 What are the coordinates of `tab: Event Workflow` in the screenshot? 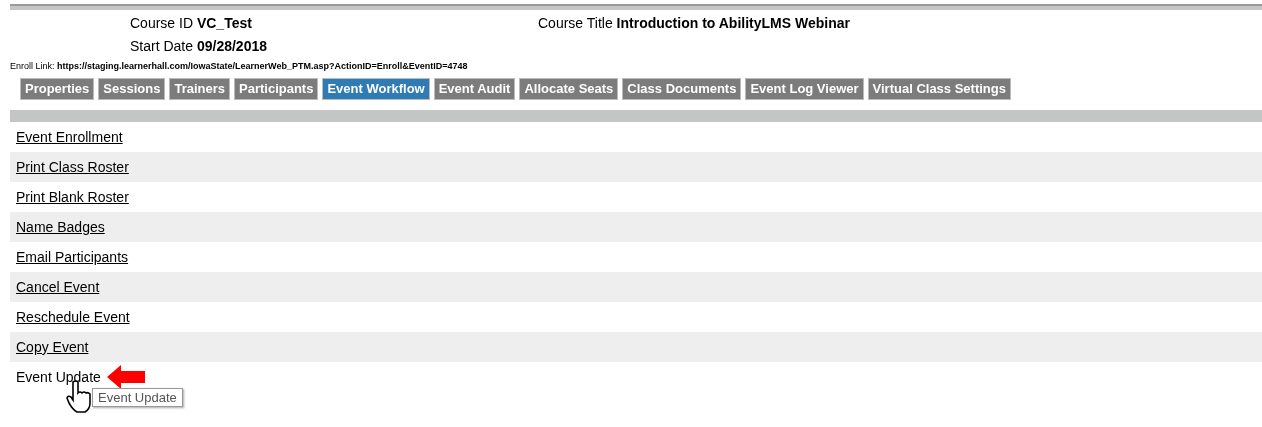 It's located at (376, 89).